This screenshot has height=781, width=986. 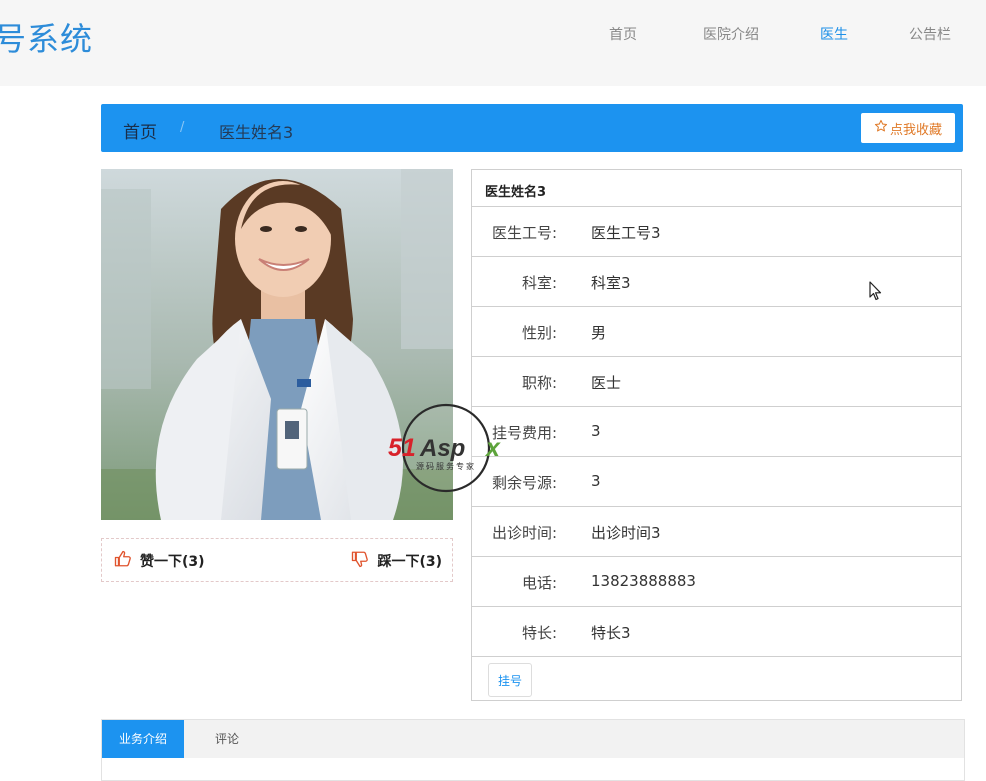 What do you see at coordinates (539, 633) in the screenshot?
I see `info-label: 特长:` at bounding box center [539, 633].